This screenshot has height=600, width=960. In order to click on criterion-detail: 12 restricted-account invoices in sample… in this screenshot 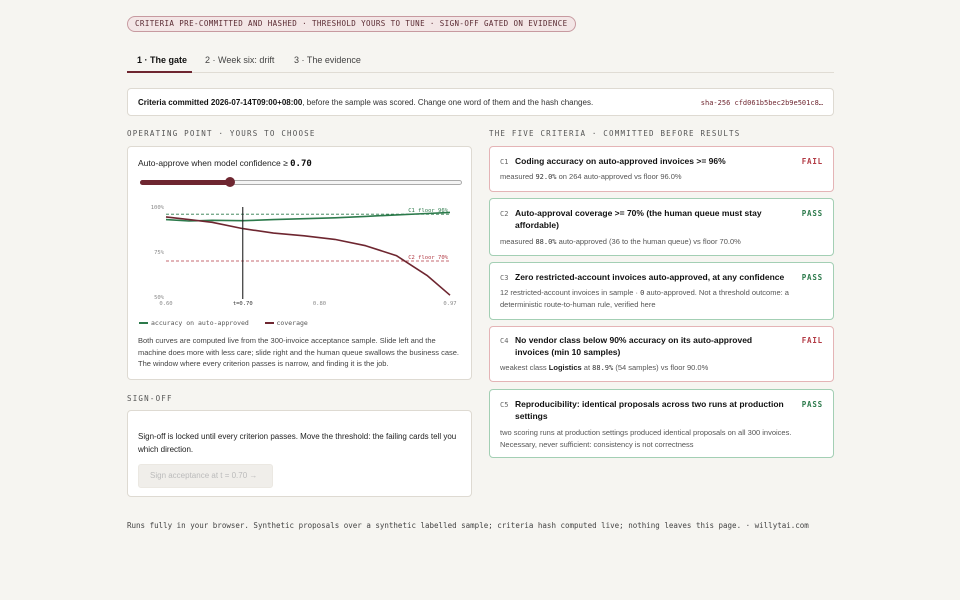, I will do `click(660, 299)`.